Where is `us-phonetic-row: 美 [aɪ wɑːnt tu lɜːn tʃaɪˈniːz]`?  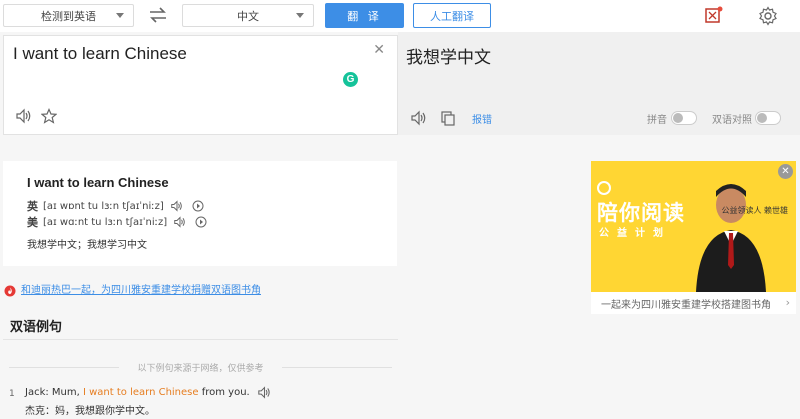
us-phonetic-row: 美 [aɪ wɑːnt tu lɜːn tʃaɪˈniːz] is located at coordinates (117, 222).